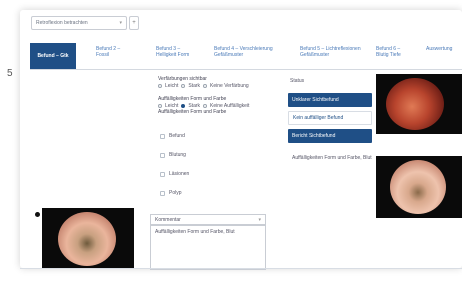 The width and height of the screenshot is (462, 281). What do you see at coordinates (177, 136) in the screenshot?
I see `checkbox-label: Befund` at bounding box center [177, 136].